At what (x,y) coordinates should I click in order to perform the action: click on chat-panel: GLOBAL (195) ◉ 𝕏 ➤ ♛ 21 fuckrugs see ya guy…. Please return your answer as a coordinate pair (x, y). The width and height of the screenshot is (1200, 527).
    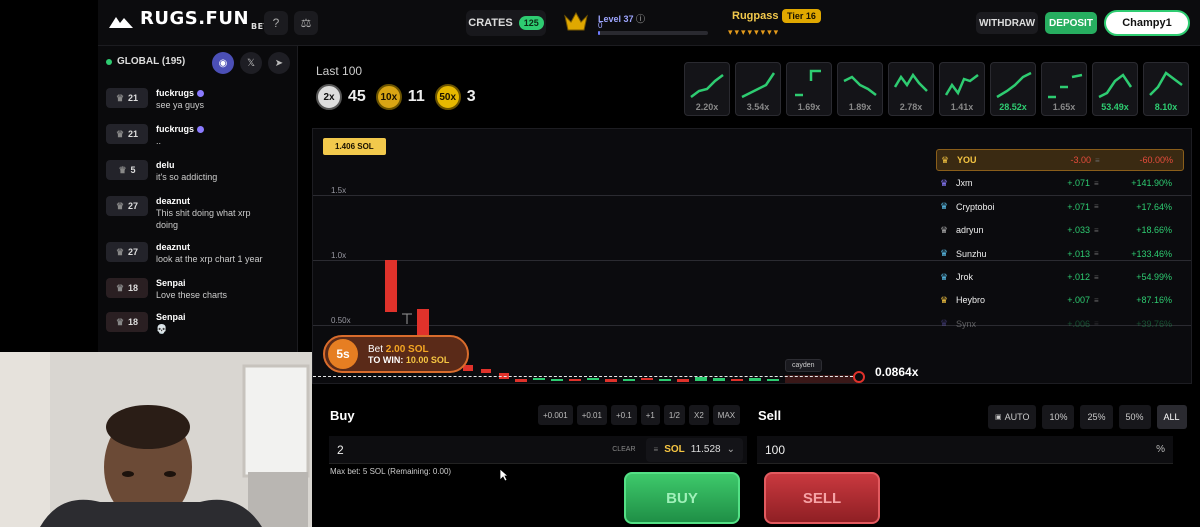
    Looking at the image, I should click on (198, 199).